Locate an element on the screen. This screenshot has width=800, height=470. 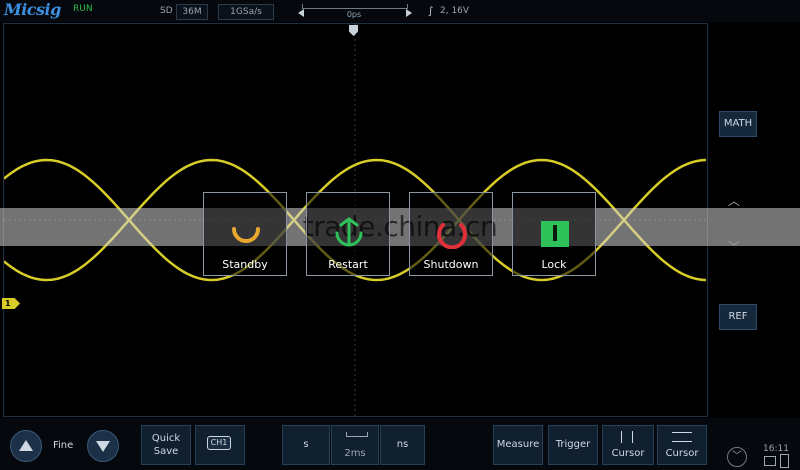
lock-label: Lock is located at coordinates (554, 264).